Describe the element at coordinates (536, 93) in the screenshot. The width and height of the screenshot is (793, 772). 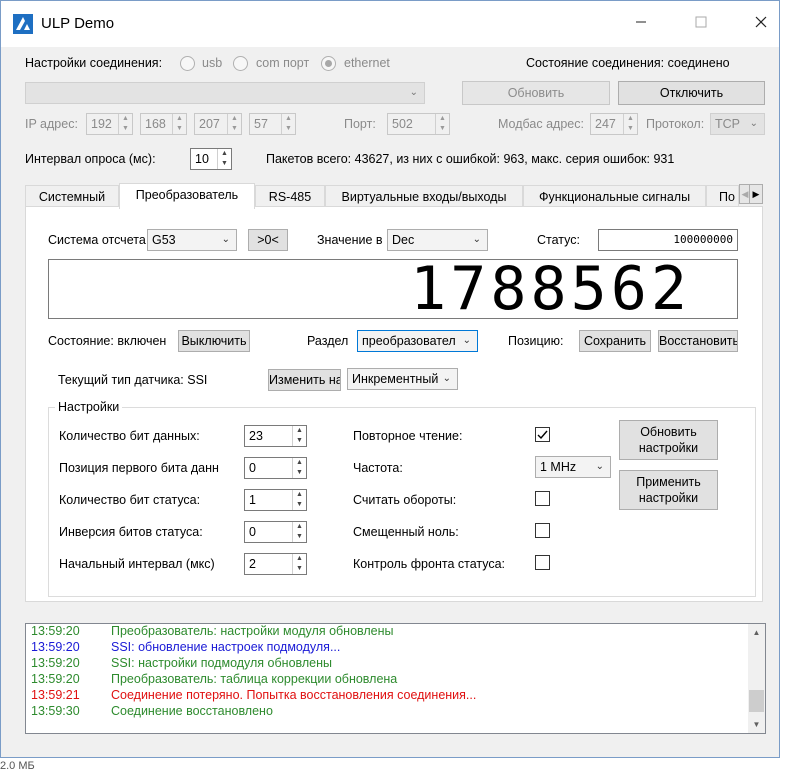
I see `refresh-button: Обновить` at that location.